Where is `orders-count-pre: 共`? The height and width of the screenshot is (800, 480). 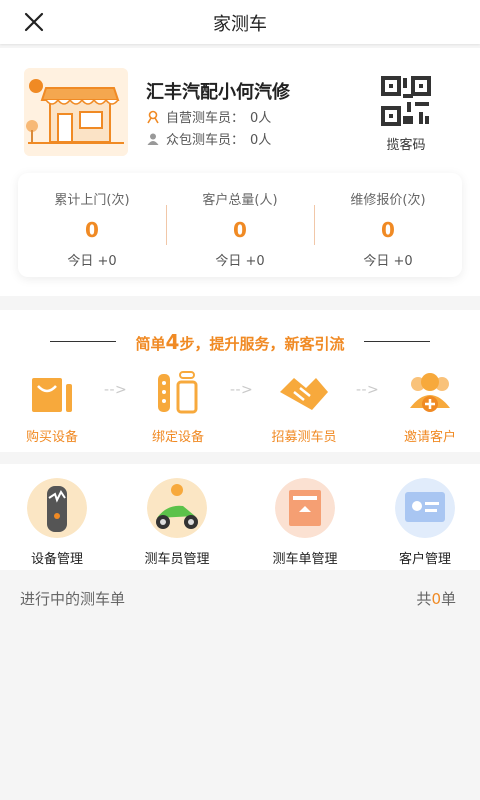 orders-count-pre: 共 is located at coordinates (424, 599).